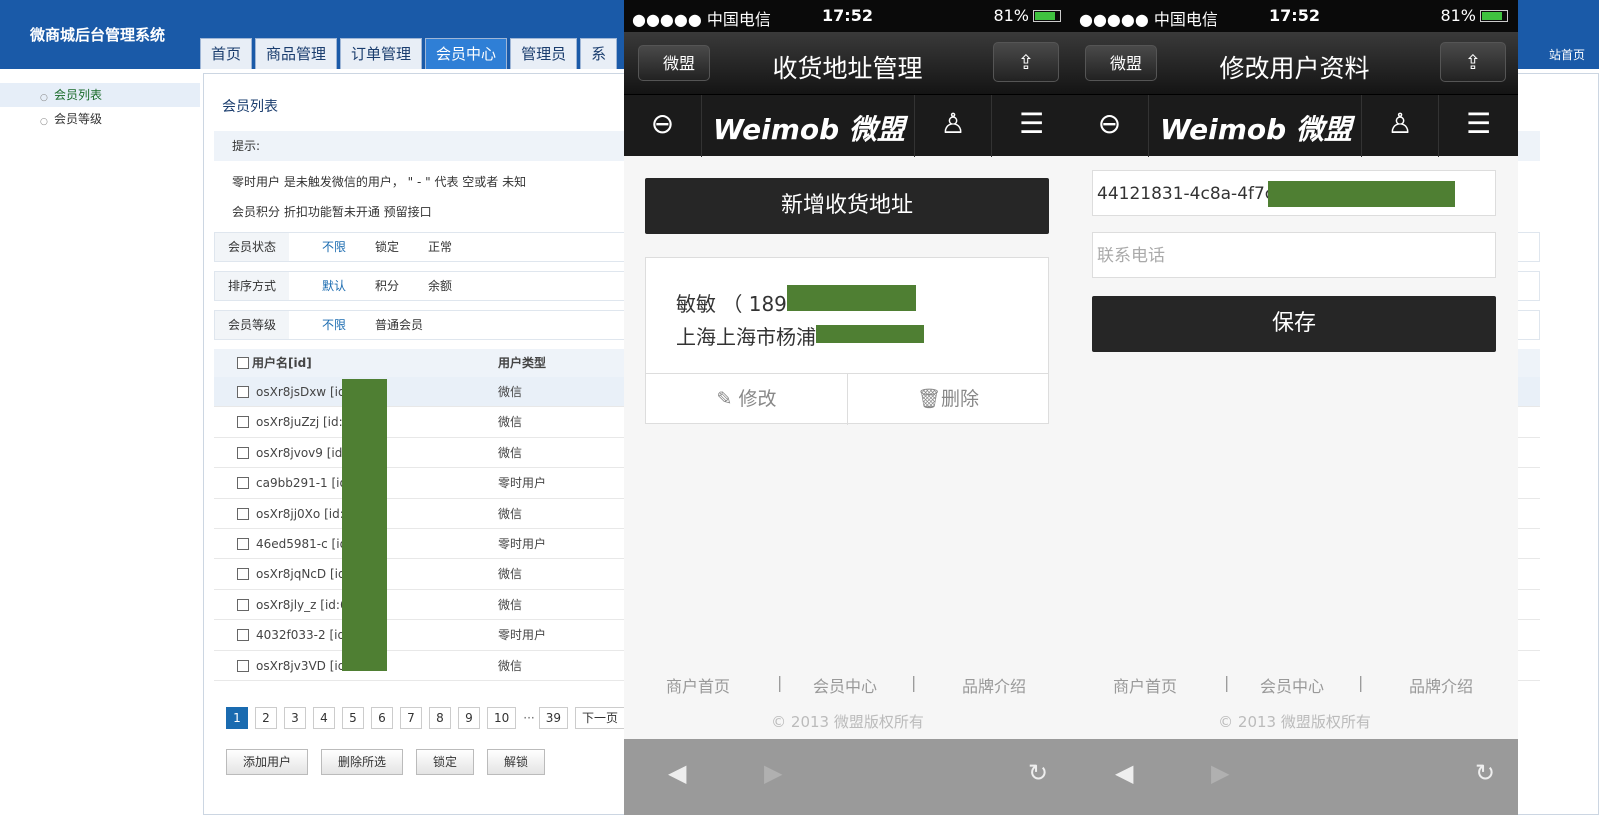 This screenshot has width=1599, height=815. What do you see at coordinates (282, 363) in the screenshot?
I see `column-header-username: 用户名[id]` at bounding box center [282, 363].